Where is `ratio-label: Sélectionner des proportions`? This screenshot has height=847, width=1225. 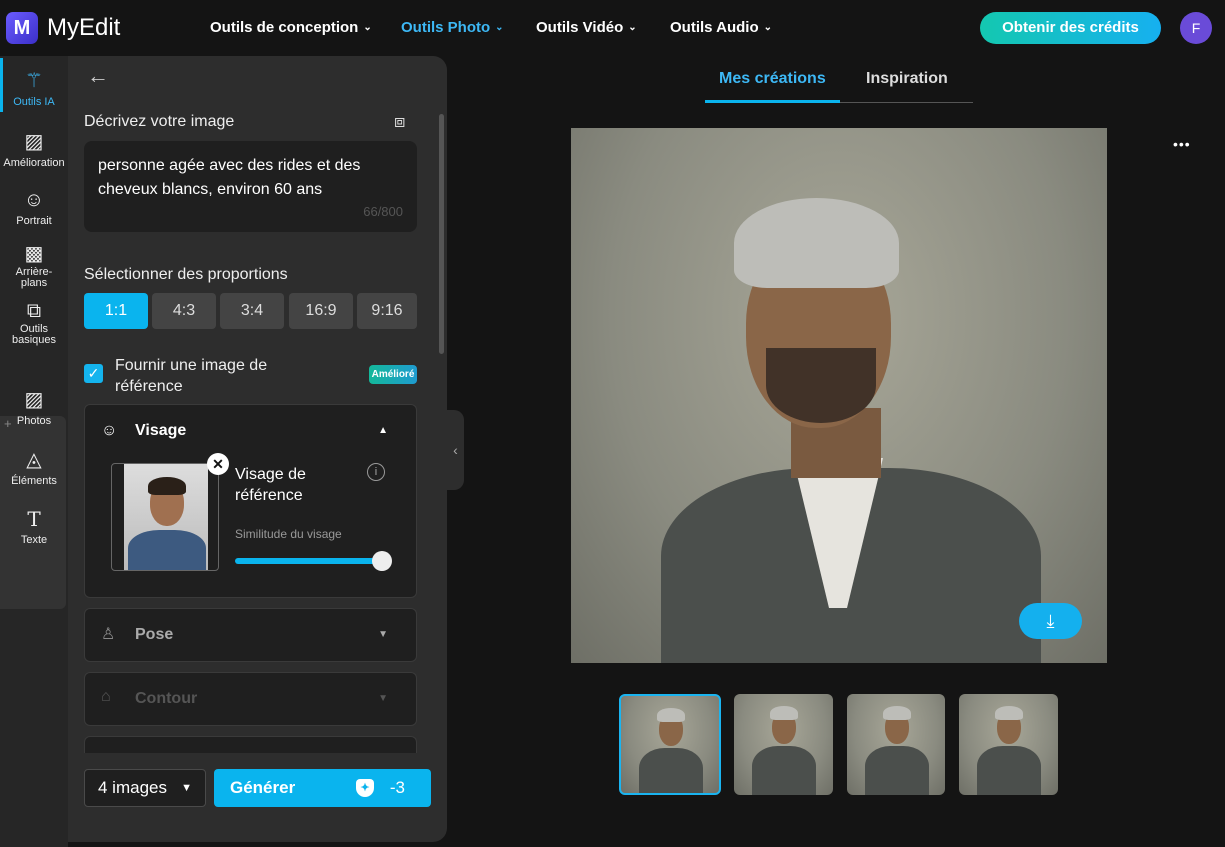 ratio-label: Sélectionner des proportions is located at coordinates (186, 274).